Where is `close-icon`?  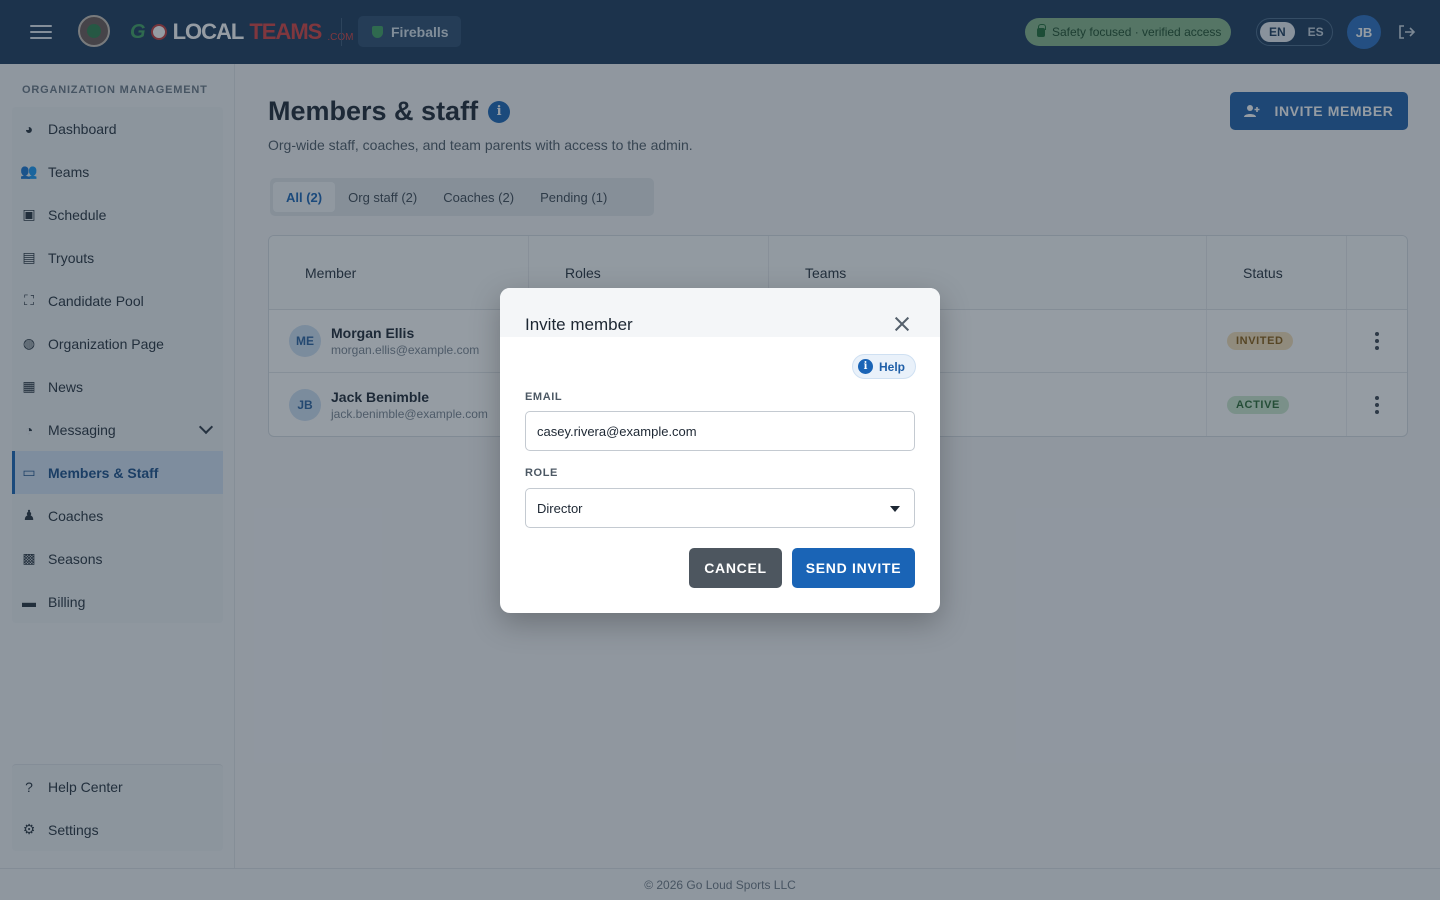 close-icon is located at coordinates (902, 324).